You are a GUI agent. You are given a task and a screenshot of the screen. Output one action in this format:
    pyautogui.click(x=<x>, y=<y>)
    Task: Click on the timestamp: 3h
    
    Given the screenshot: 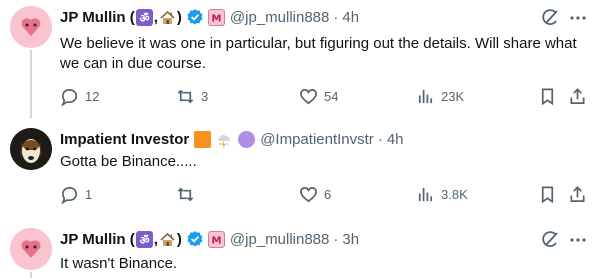 What is the action you would take?
    pyautogui.click(x=350, y=239)
    